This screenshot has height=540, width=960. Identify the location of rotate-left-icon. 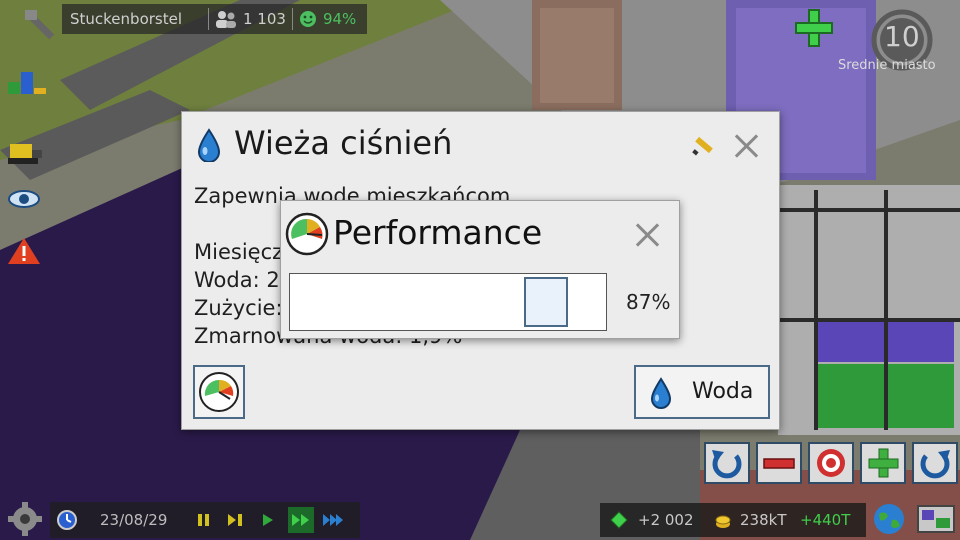
(727, 464).